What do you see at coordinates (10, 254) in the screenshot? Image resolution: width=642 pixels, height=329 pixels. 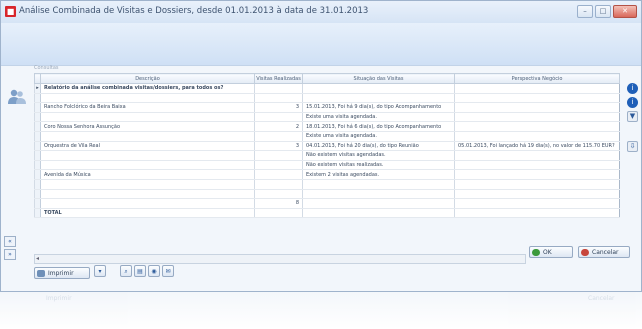 I see `last-record-icon: »` at bounding box center [10, 254].